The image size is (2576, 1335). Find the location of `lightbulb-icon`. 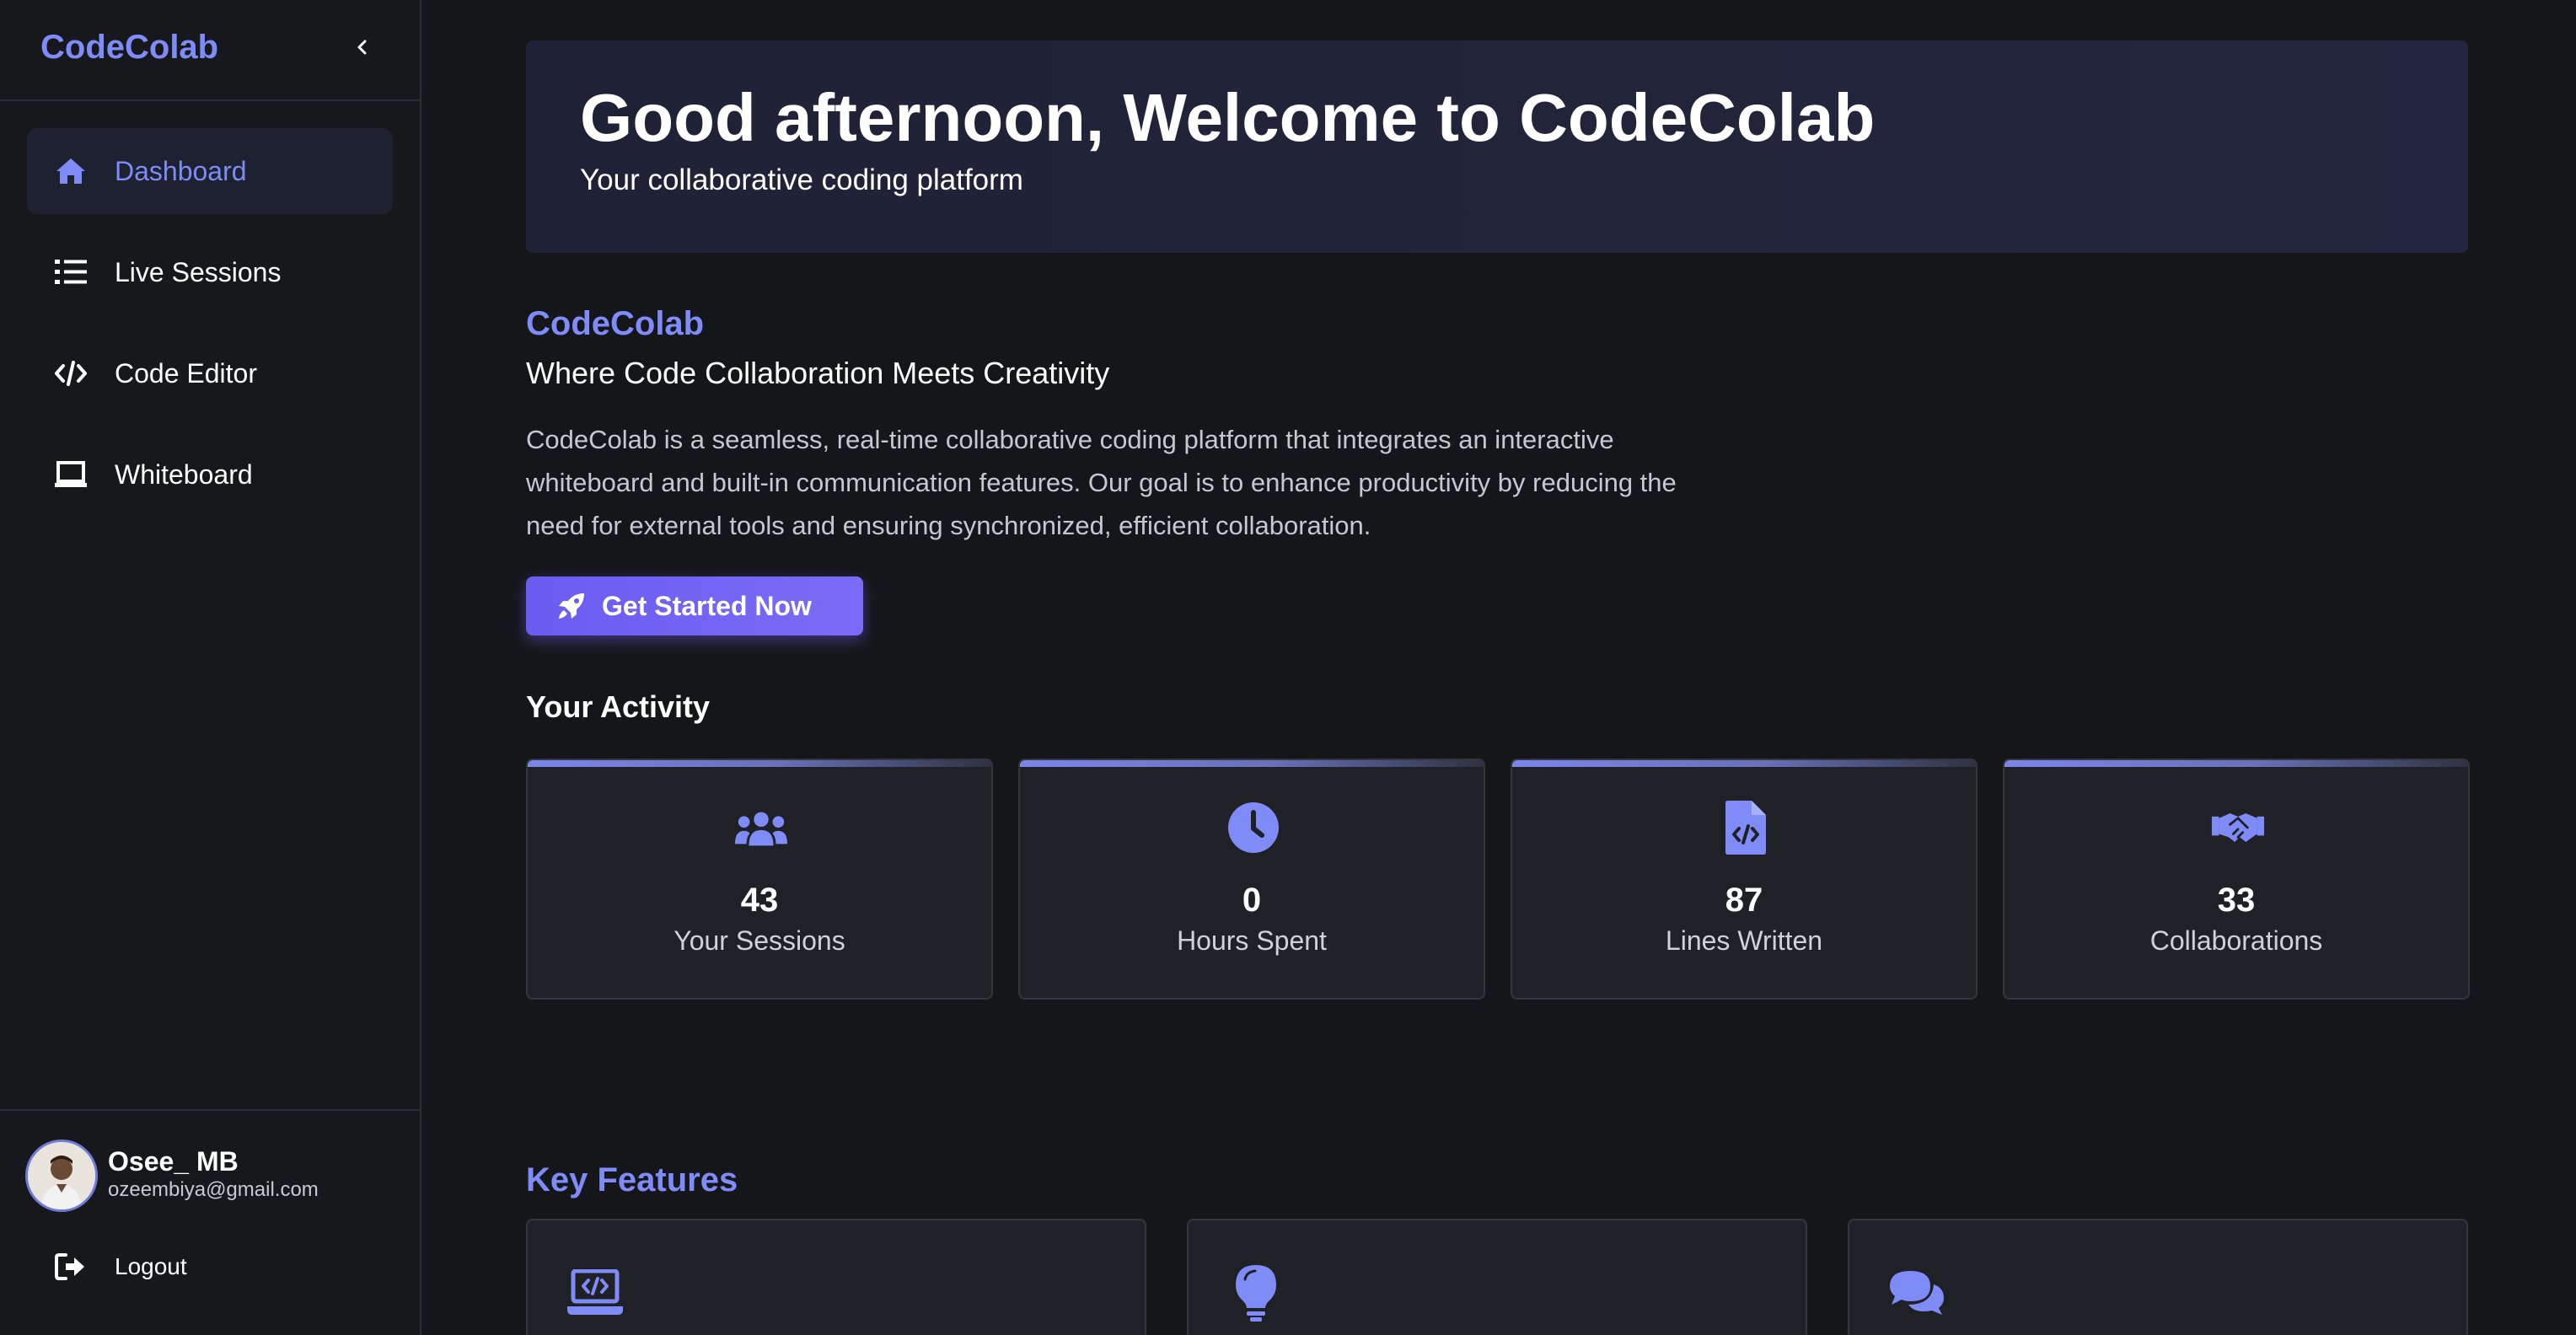

lightbulb-icon is located at coordinates (1256, 1293).